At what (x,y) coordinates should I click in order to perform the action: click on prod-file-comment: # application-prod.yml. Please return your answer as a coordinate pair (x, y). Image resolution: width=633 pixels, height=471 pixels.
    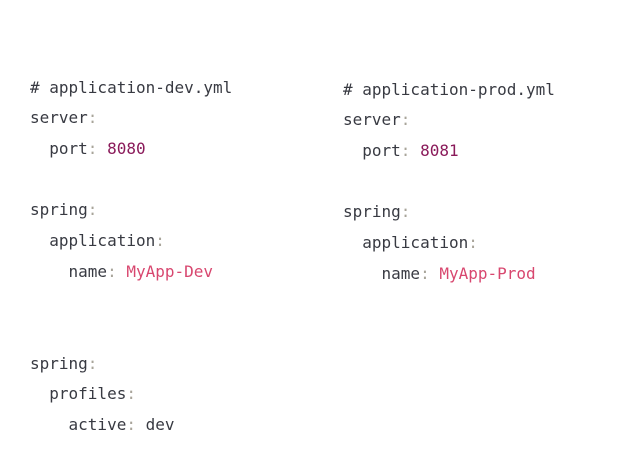
    Looking at the image, I should click on (449, 89).